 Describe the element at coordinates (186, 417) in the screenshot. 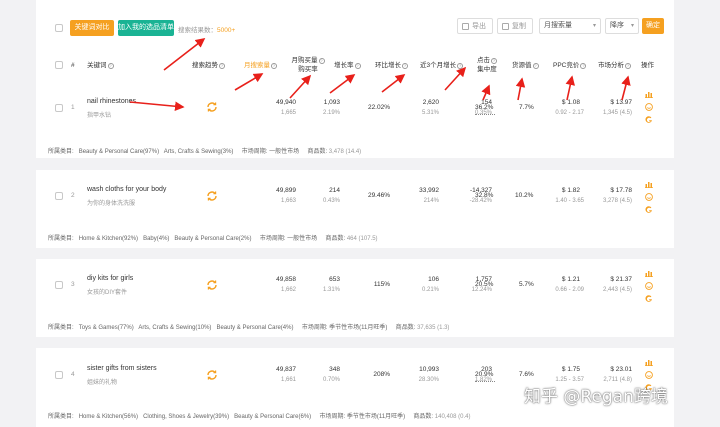

I see `category-link: Clothing, Shoes & Jewelry(39%)` at that location.